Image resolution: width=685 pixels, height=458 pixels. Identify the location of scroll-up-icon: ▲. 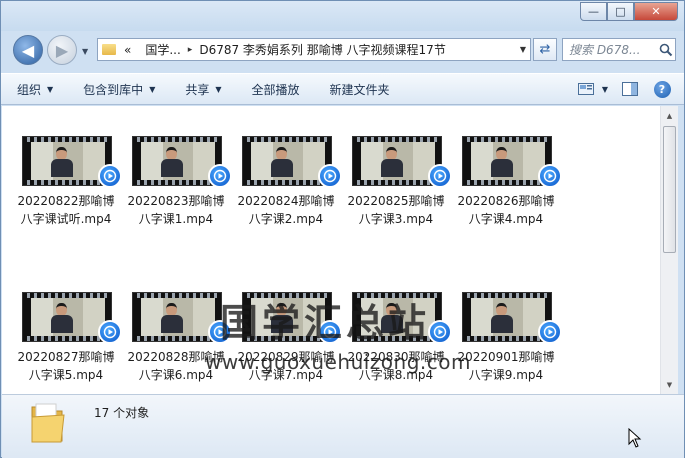
(669, 115).